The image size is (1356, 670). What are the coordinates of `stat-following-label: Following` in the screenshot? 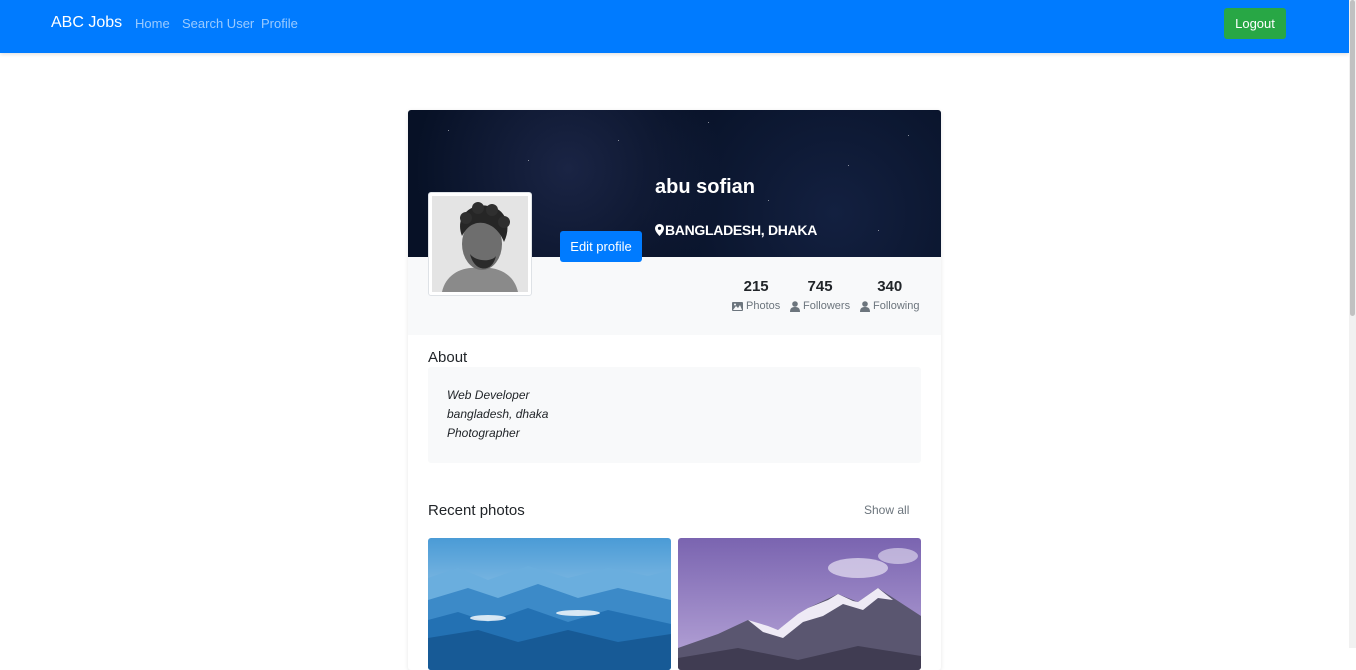 It's located at (896, 306).